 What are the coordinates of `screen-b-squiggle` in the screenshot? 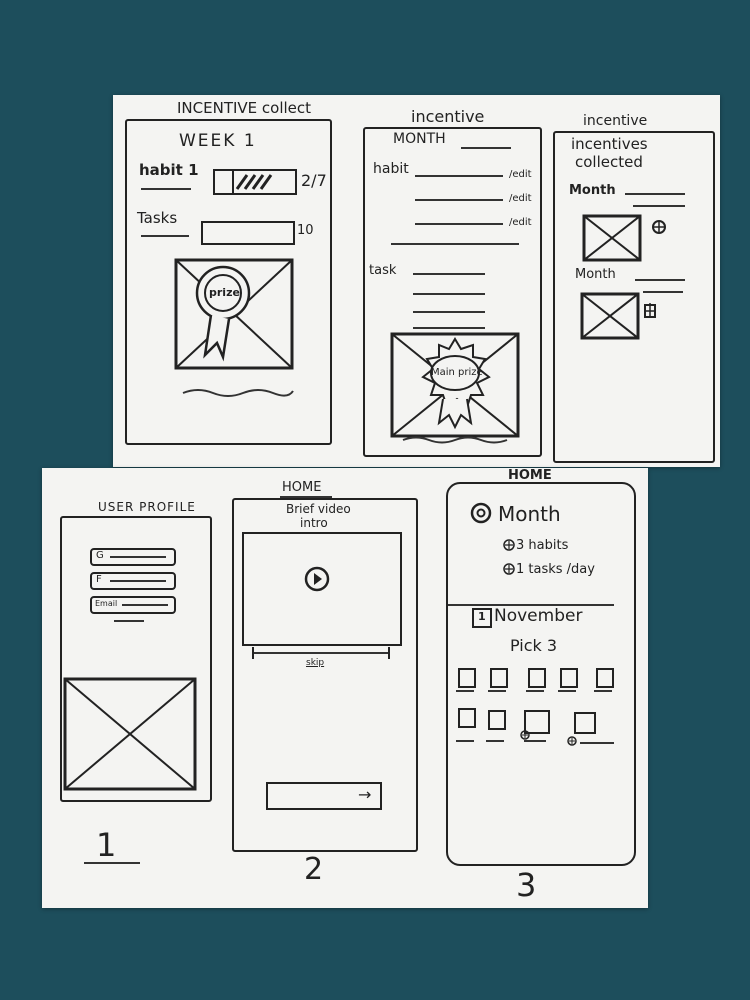 It's located at (455, 440).